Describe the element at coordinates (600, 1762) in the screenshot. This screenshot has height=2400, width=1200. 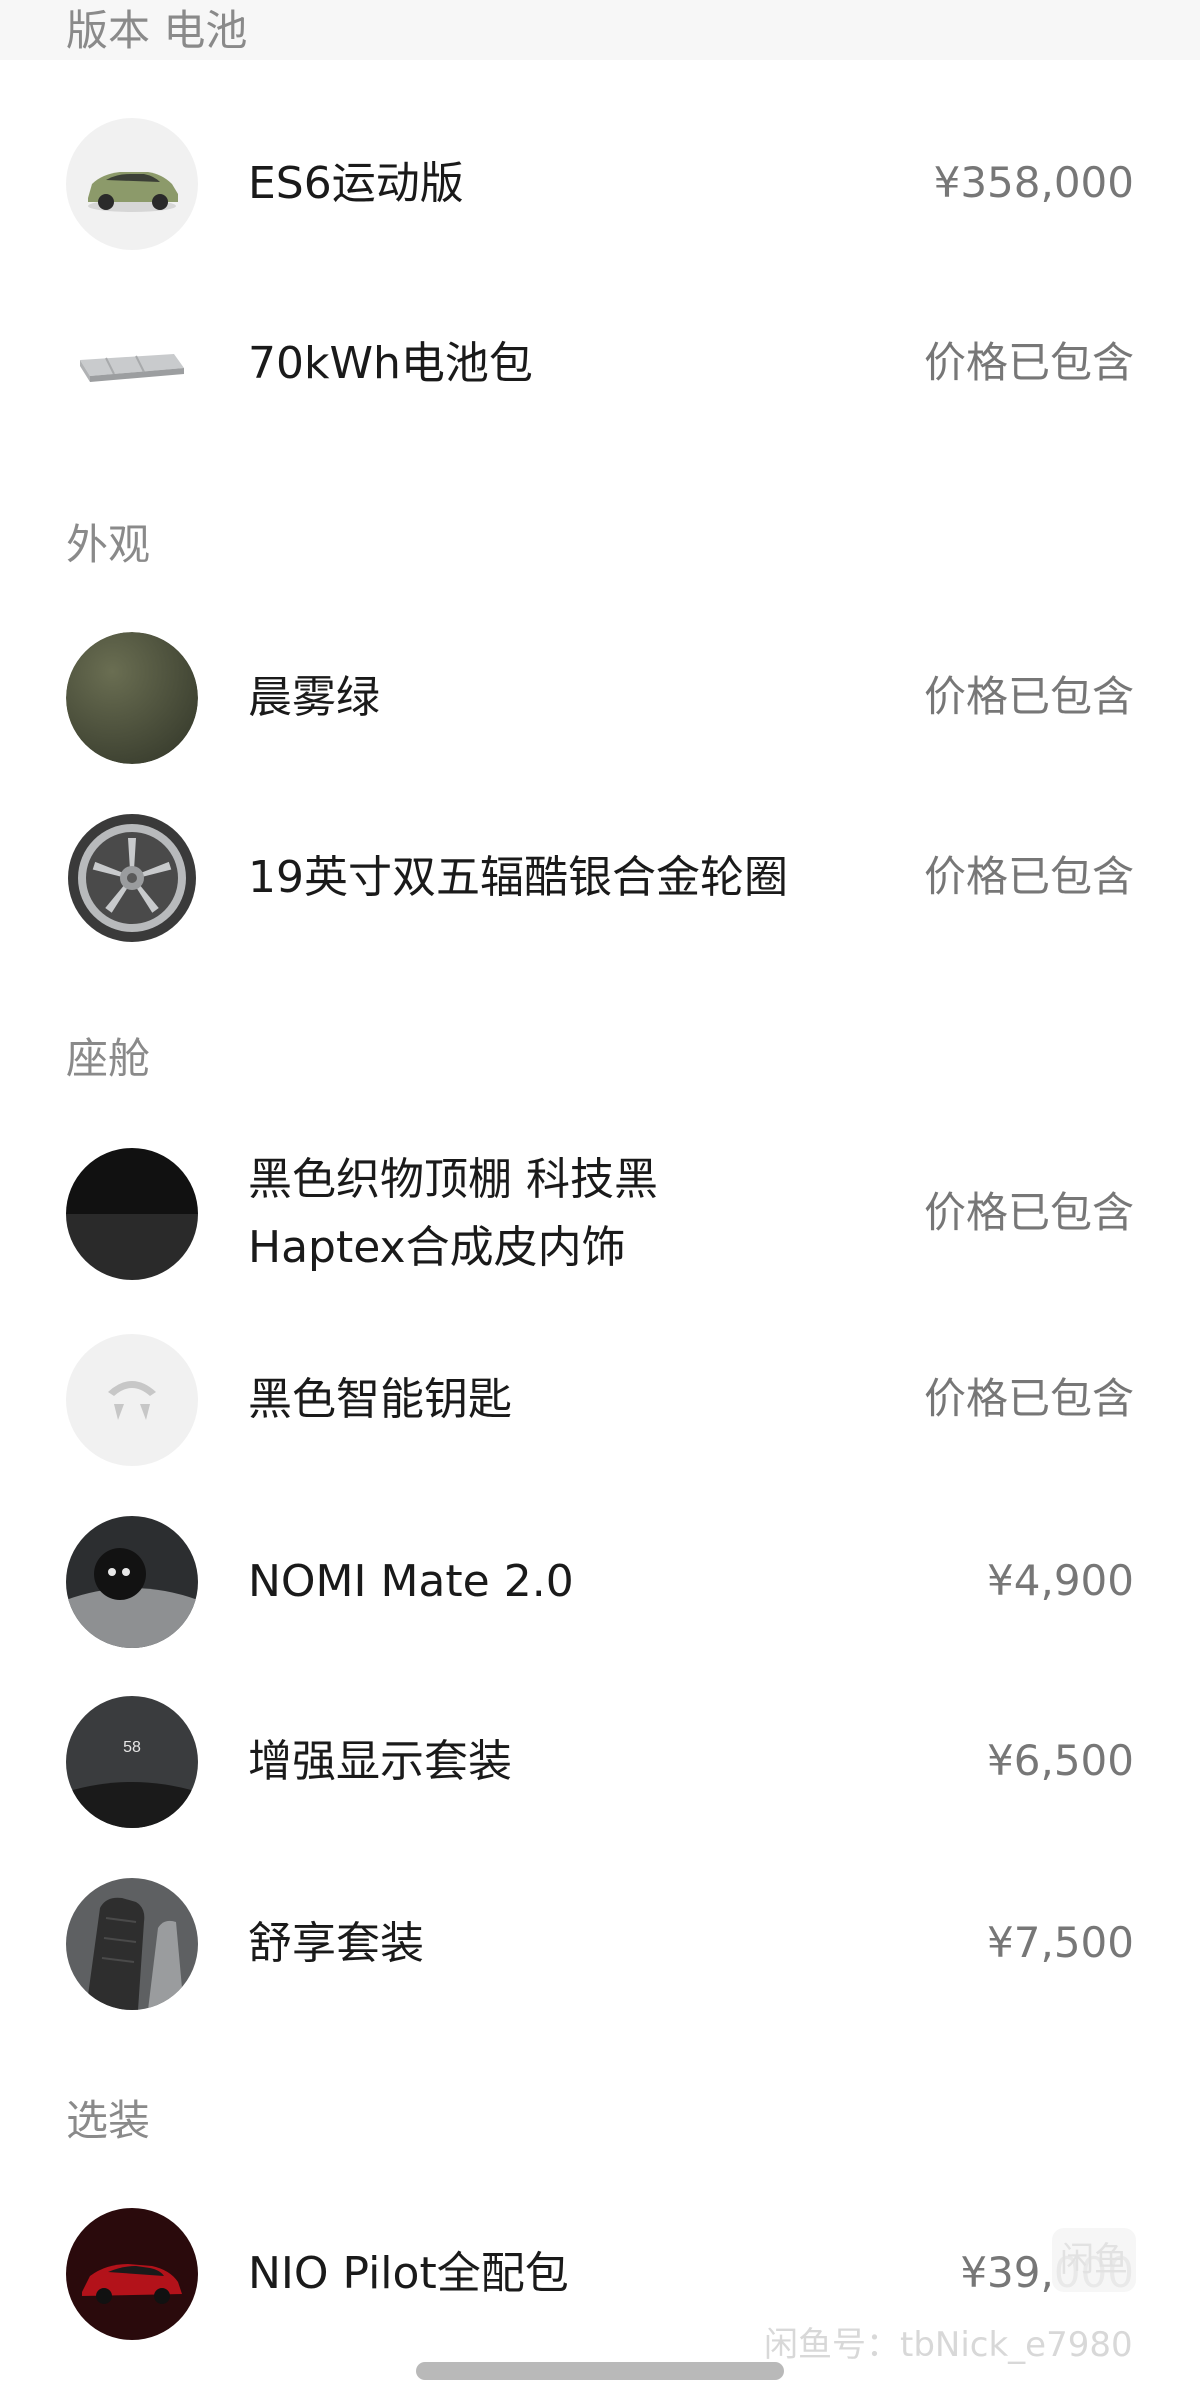
I see `list-item-display: 58 增强显示套装 ¥6,500` at that location.